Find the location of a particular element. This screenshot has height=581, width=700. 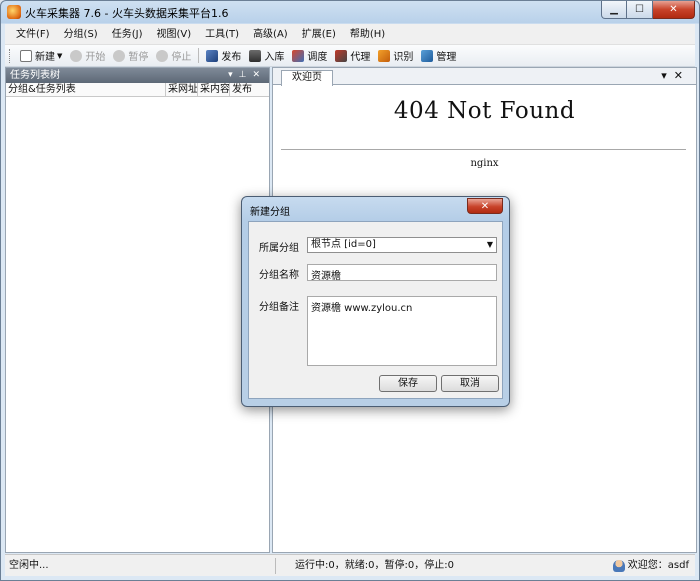

divider is located at coordinates (483, 149).